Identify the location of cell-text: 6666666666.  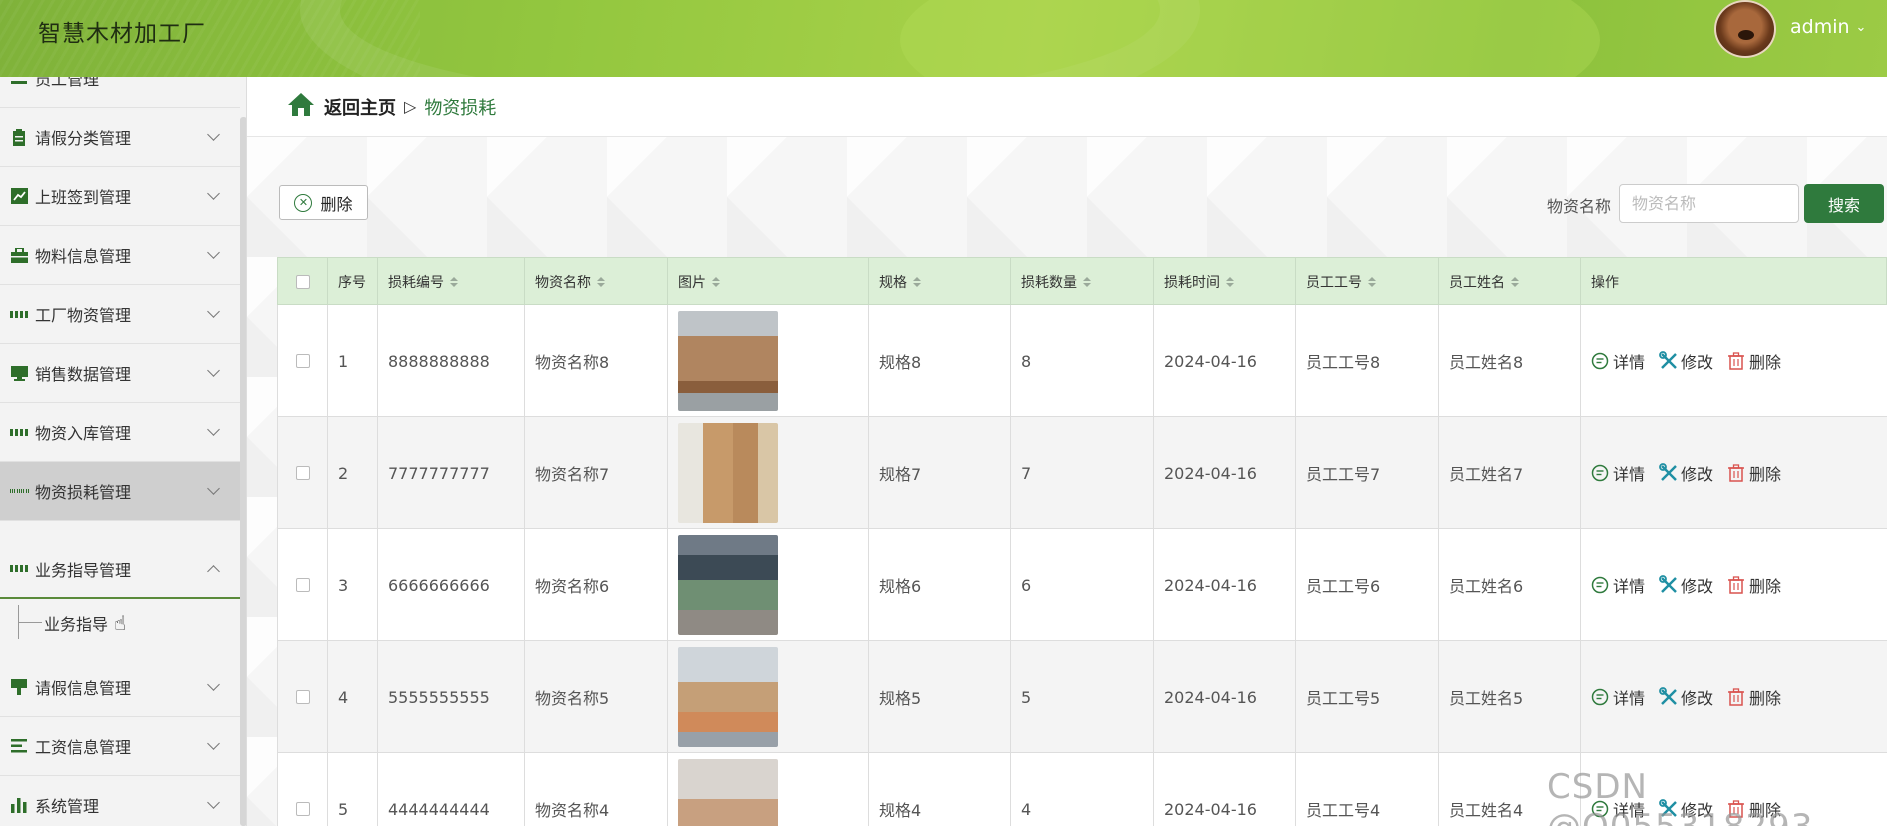
(439, 585).